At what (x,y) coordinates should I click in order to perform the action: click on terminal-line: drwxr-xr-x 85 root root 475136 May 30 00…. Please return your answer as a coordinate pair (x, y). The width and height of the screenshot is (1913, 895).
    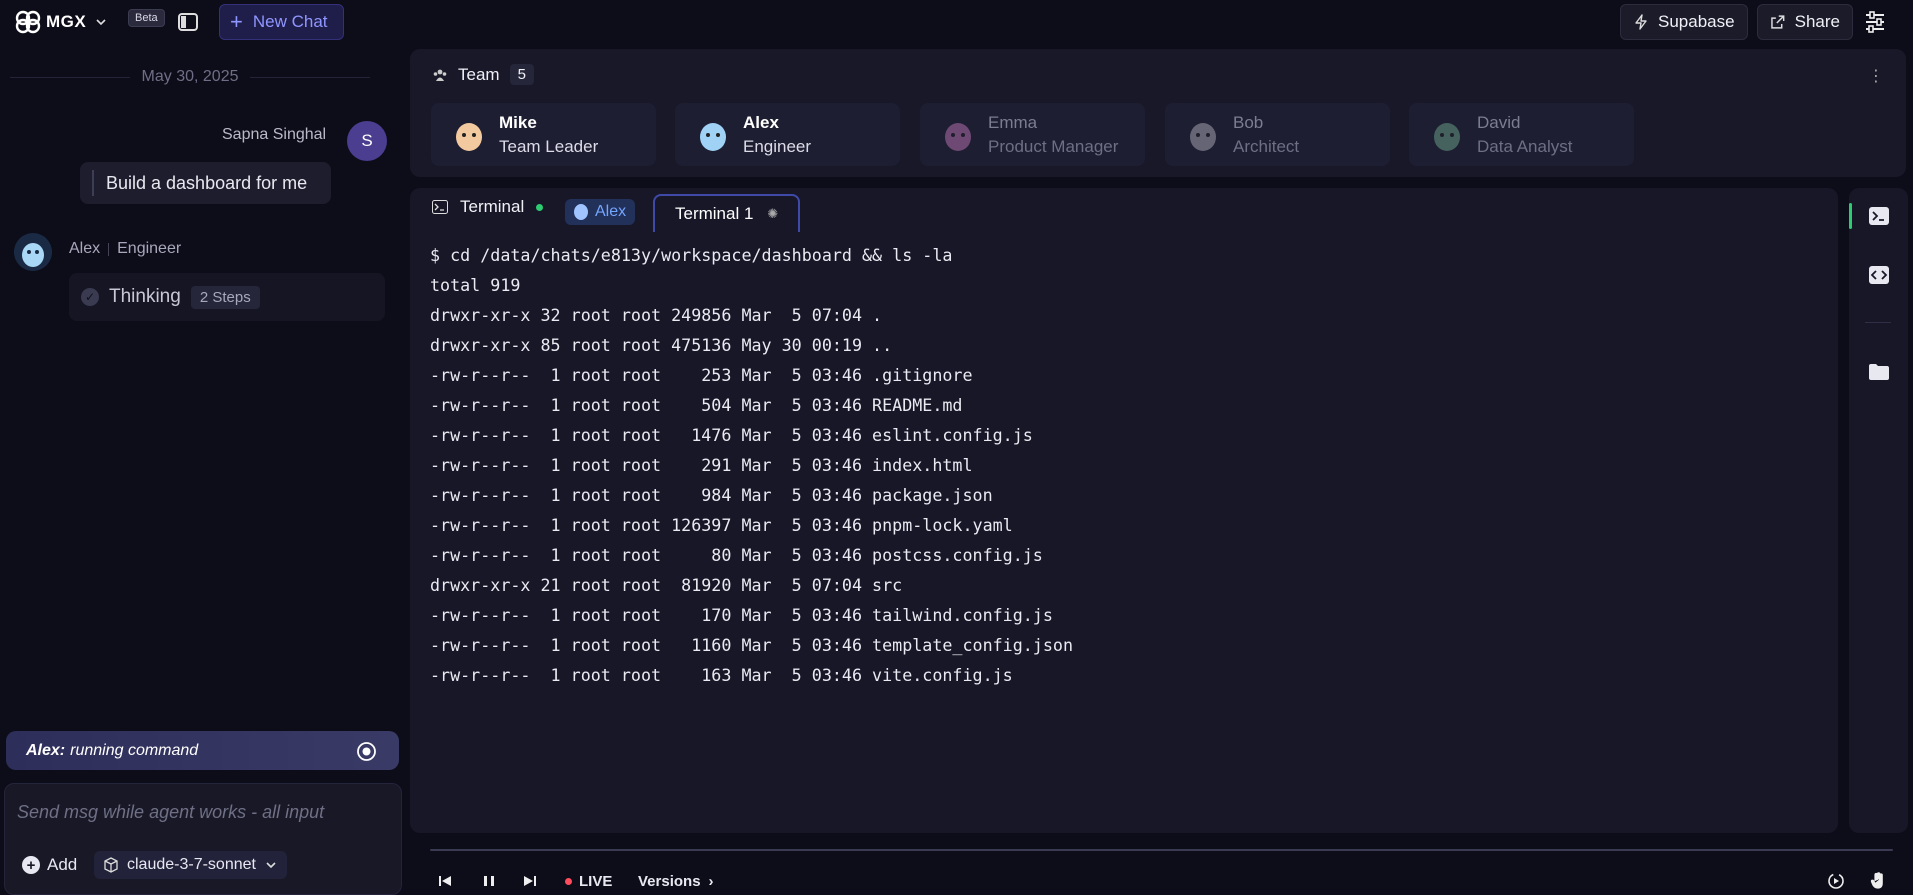
    Looking at the image, I should click on (661, 345).